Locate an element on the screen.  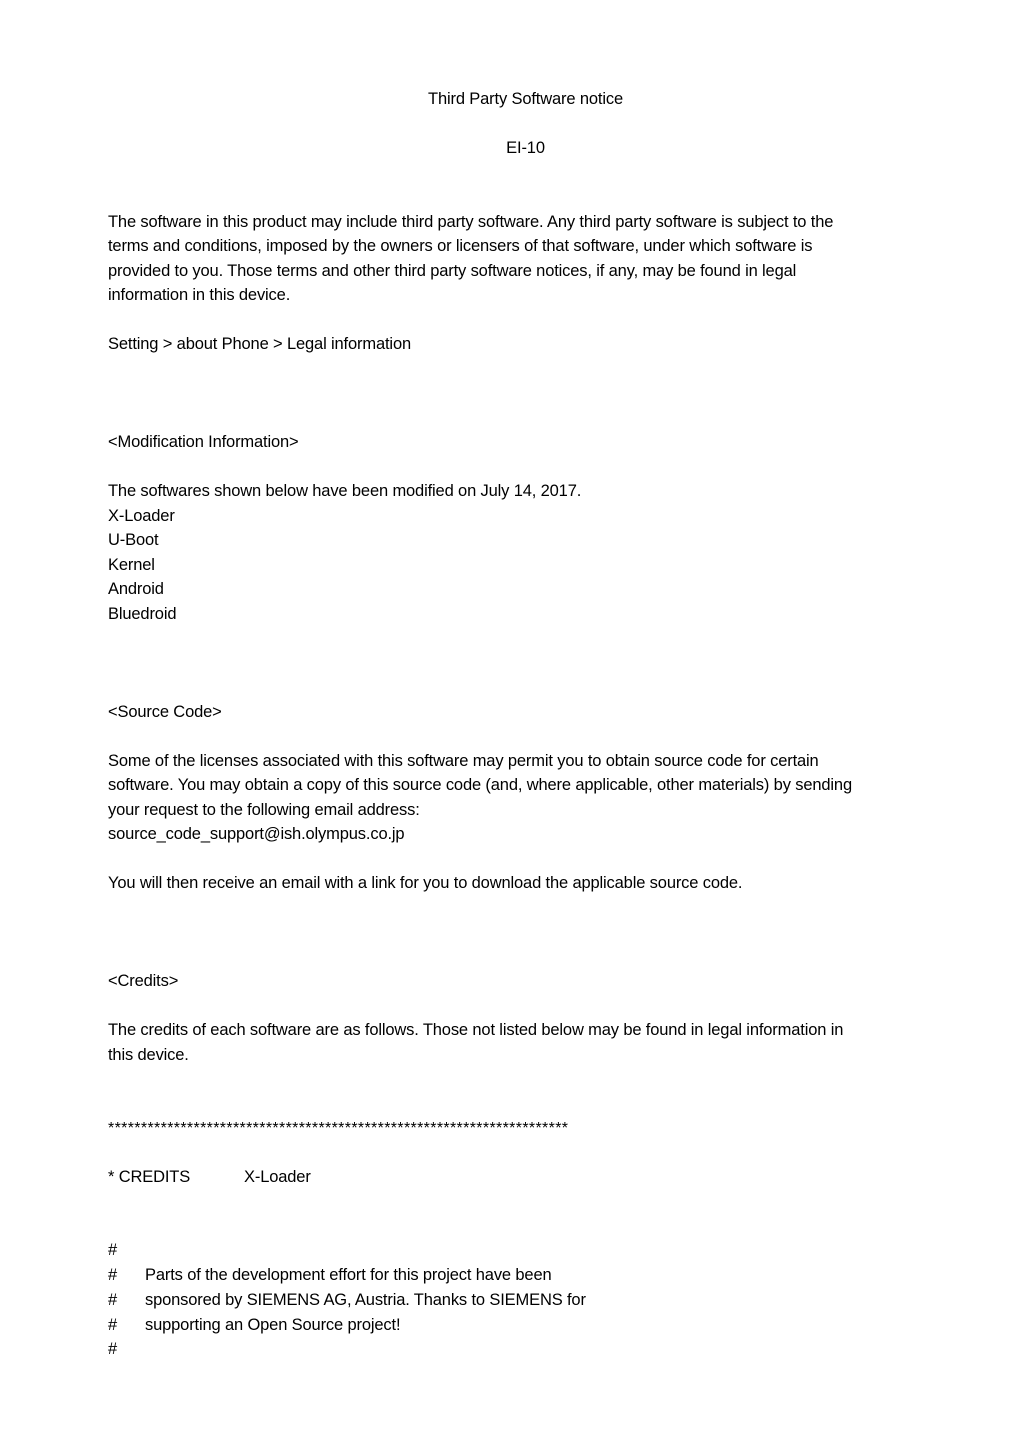
credits-heading: <Credits> is located at coordinates (143, 981).